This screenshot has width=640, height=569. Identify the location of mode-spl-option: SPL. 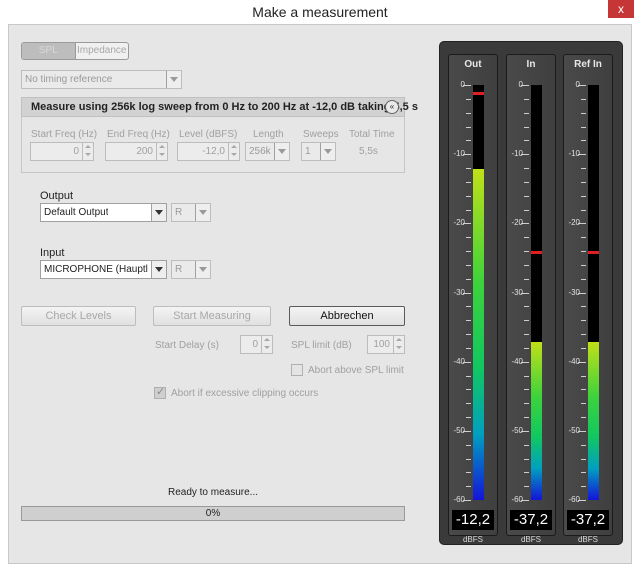
(49, 51).